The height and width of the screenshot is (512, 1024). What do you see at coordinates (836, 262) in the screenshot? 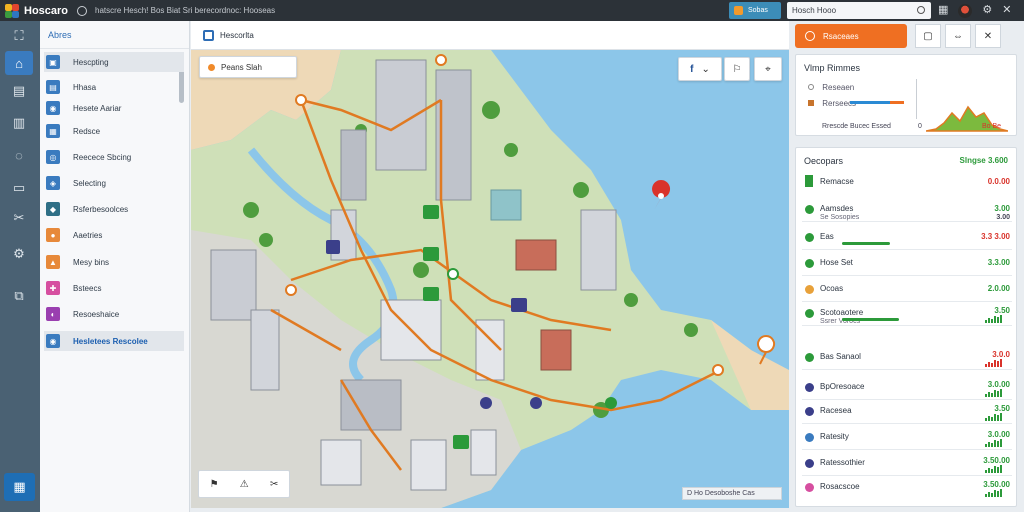
I see `detail-row-label: Hose Set` at bounding box center [836, 262].